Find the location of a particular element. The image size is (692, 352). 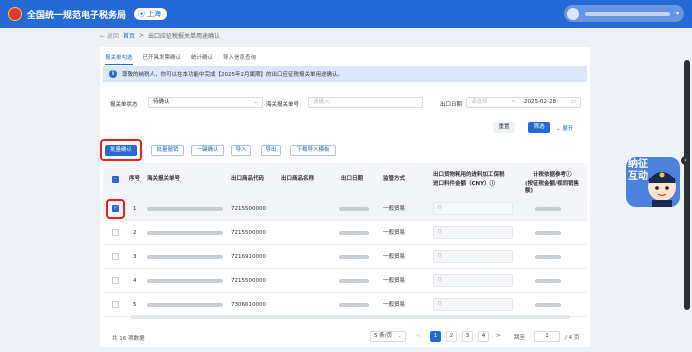

row-code: 7306610000 is located at coordinates (248, 305).